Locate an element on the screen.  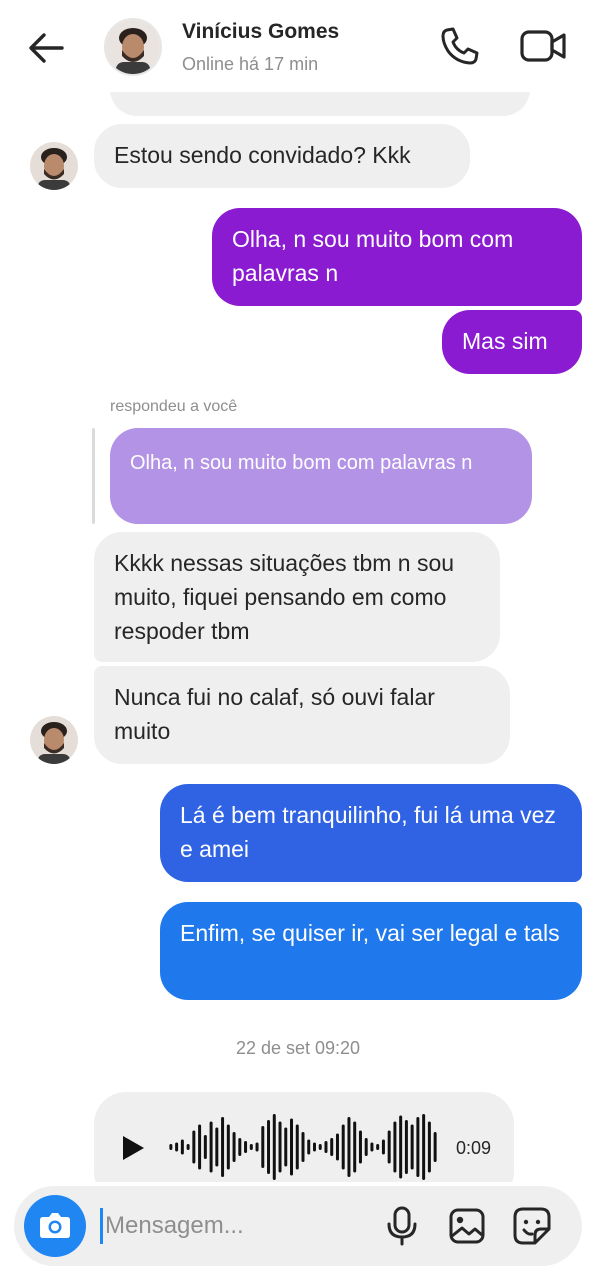
contact-status: Online há 17 min is located at coordinates (250, 64).